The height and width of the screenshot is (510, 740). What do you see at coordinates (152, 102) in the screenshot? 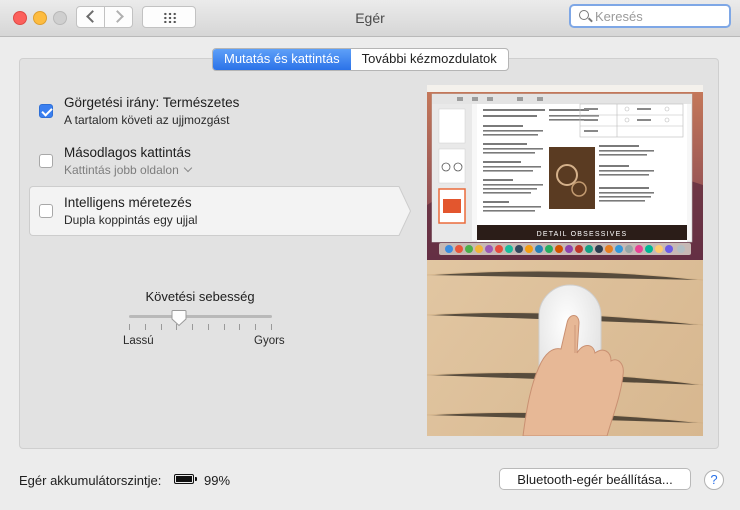
I see `option-title: Görgetési irány: Természetes` at bounding box center [152, 102].